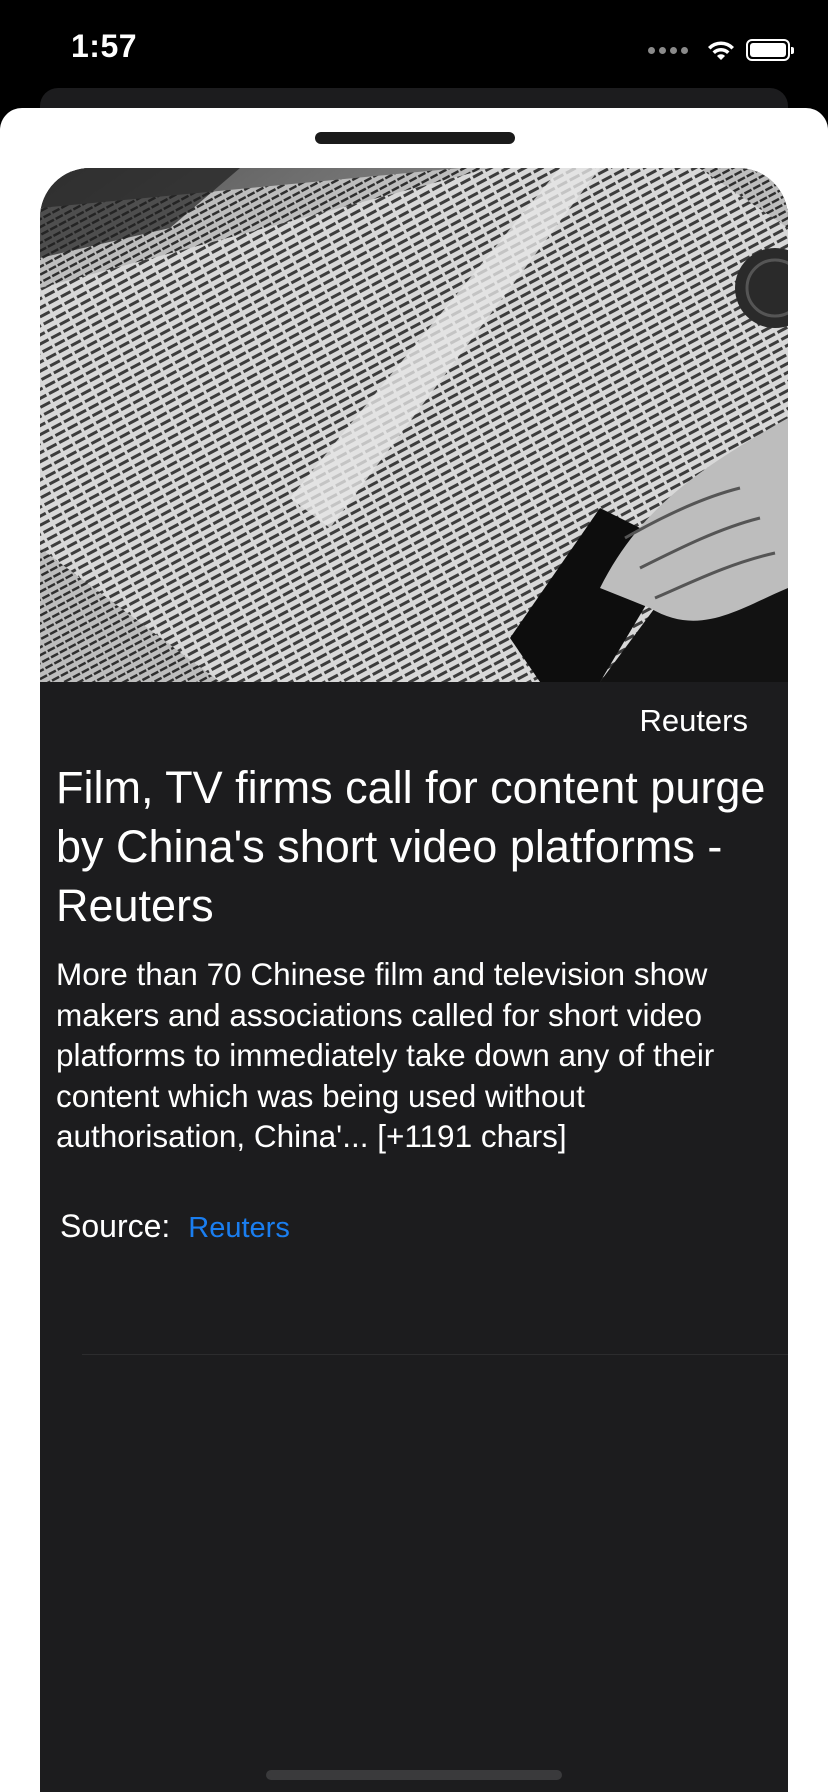 The height and width of the screenshot is (1792, 828). I want to click on signal-icon, so click(668, 50).